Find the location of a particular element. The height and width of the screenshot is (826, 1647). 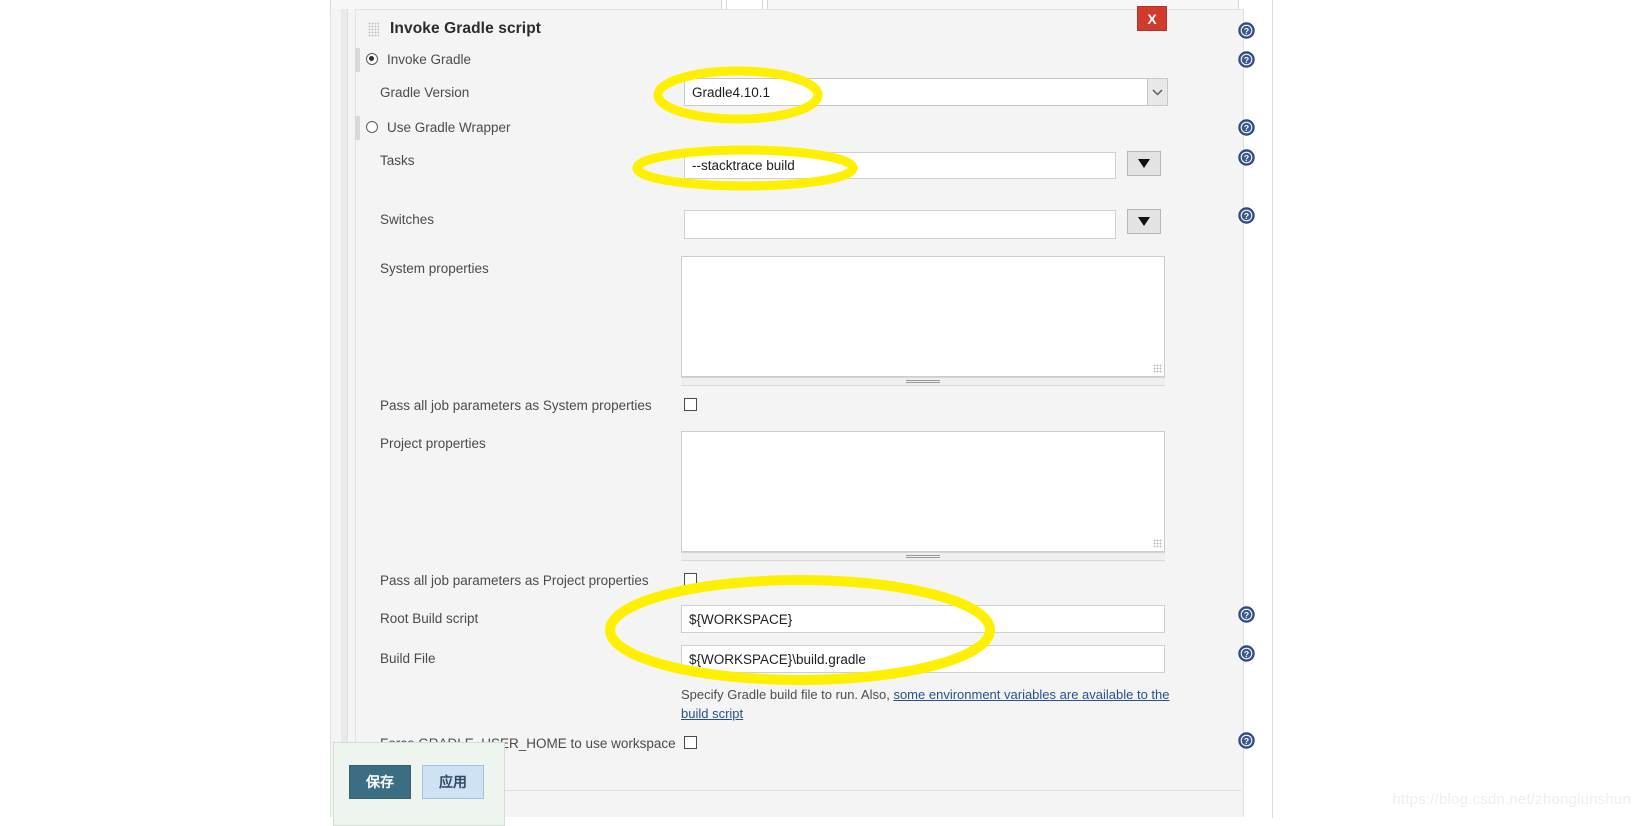

page-title: Invoke Gradle script is located at coordinates (466, 28).